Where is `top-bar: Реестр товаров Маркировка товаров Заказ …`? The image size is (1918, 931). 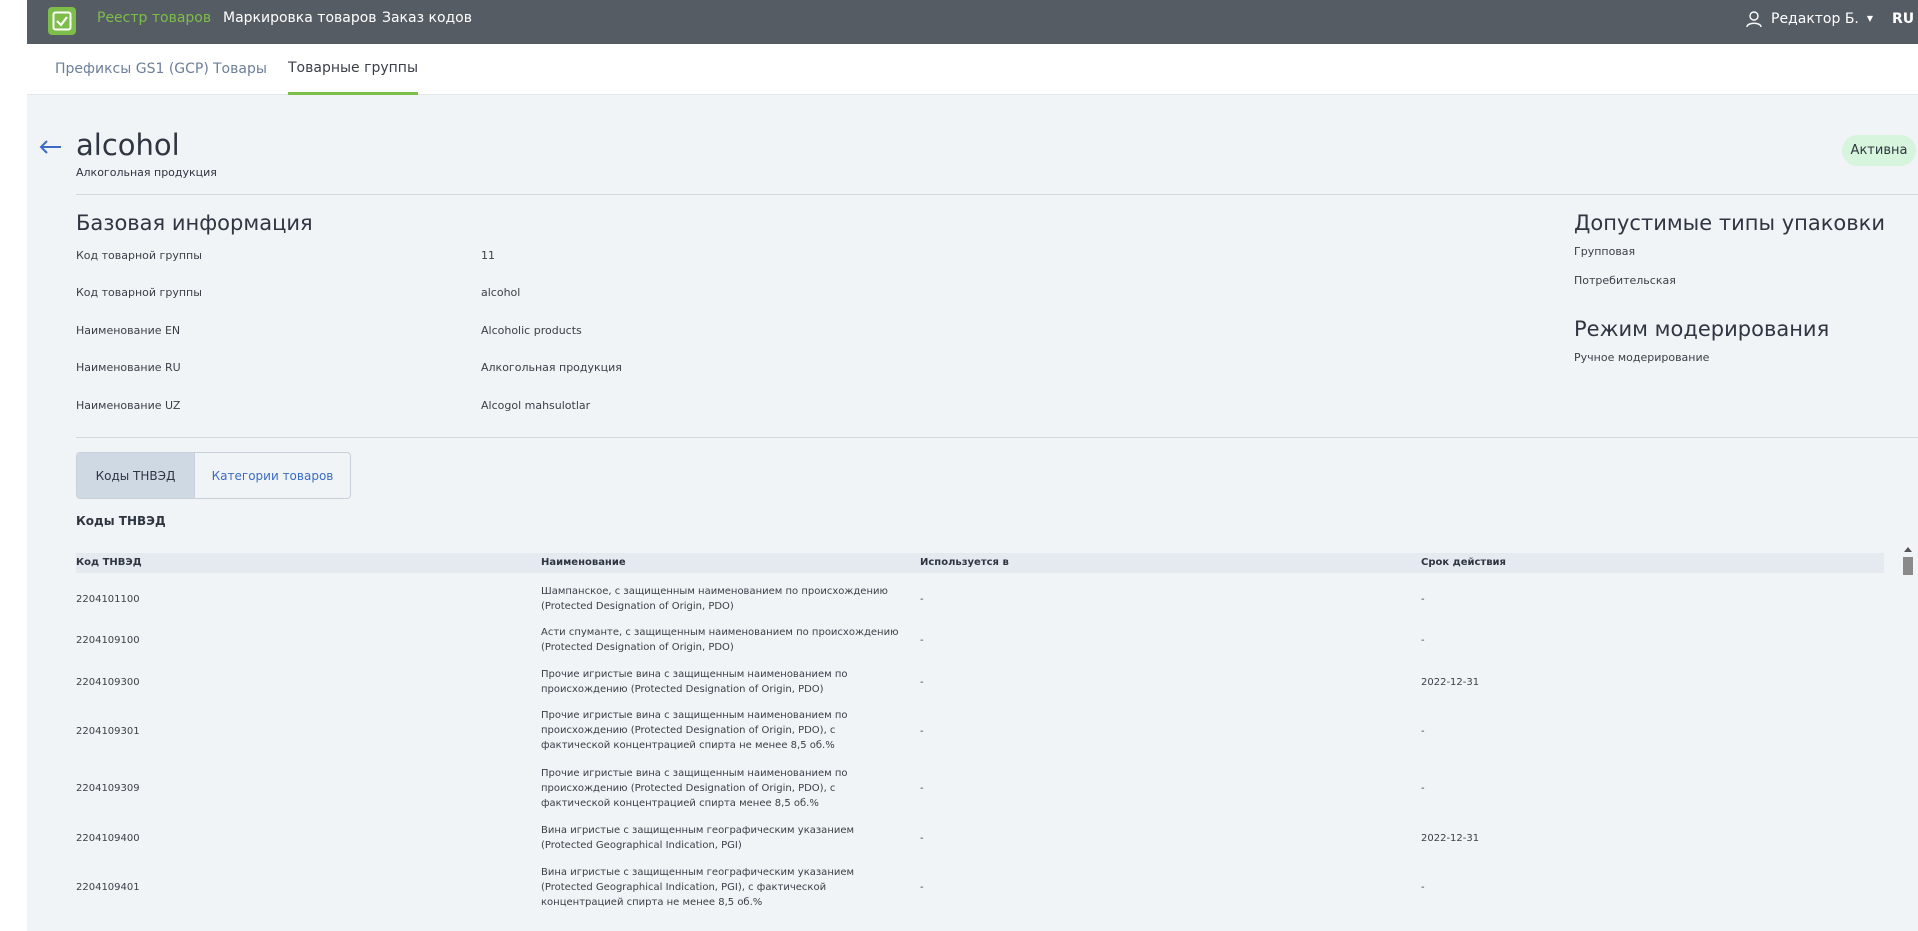 top-bar: Реестр товаров Маркировка товаров Заказ … is located at coordinates (972, 22).